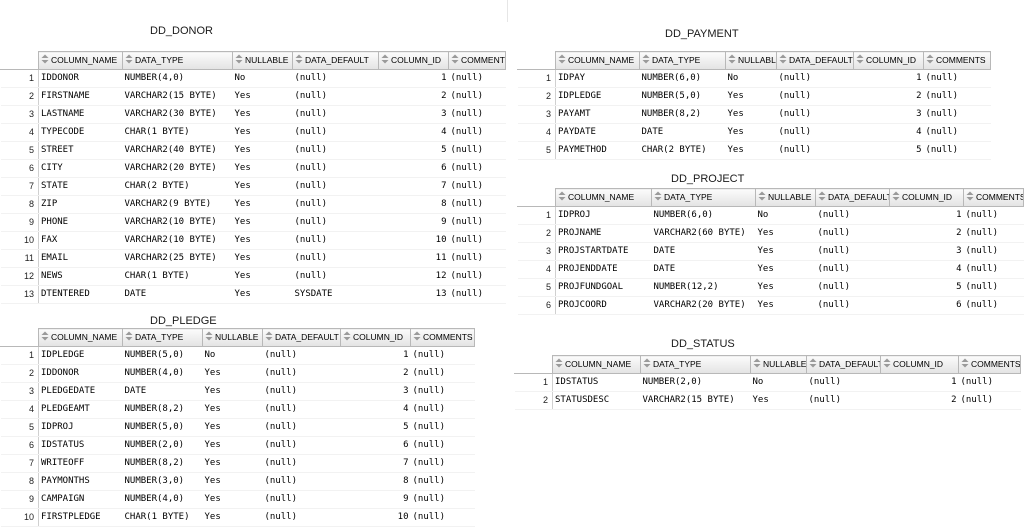 This screenshot has width=1024, height=527. What do you see at coordinates (703, 305) in the screenshot?
I see `data-type-cell: VARCHAR2(20 BYTE)` at bounding box center [703, 305].